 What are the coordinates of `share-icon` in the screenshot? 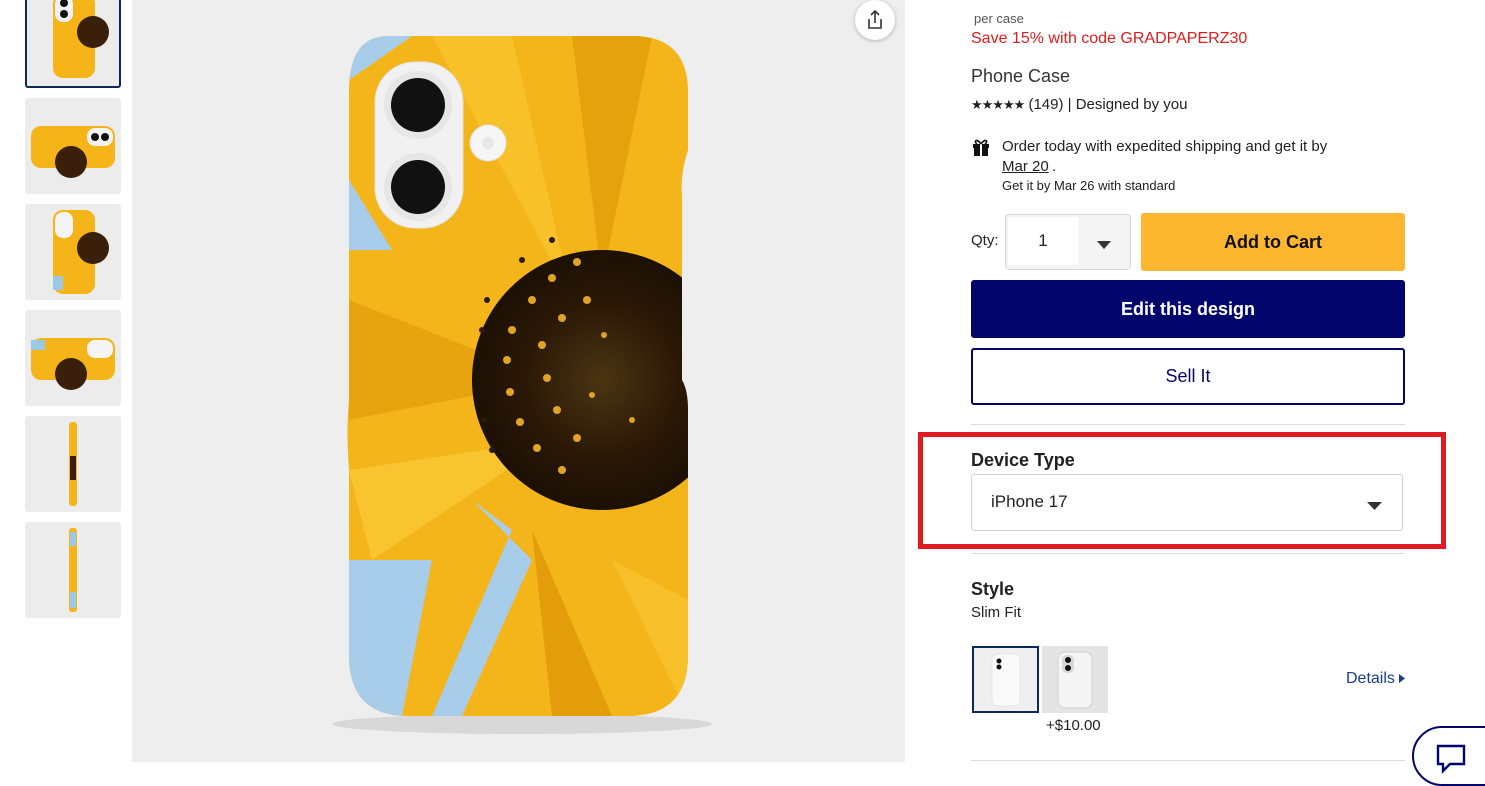 It's located at (875, 19).